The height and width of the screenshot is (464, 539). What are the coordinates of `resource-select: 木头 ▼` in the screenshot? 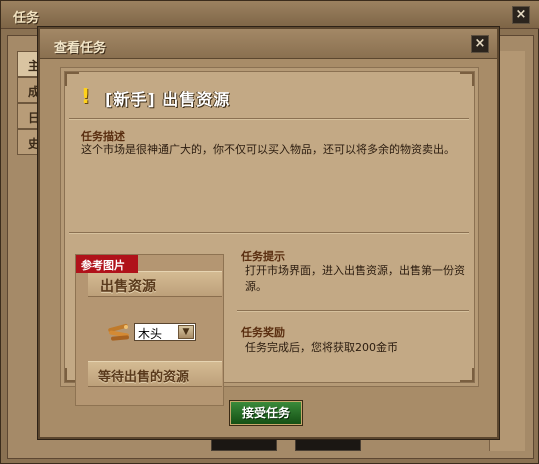 It's located at (165, 332).